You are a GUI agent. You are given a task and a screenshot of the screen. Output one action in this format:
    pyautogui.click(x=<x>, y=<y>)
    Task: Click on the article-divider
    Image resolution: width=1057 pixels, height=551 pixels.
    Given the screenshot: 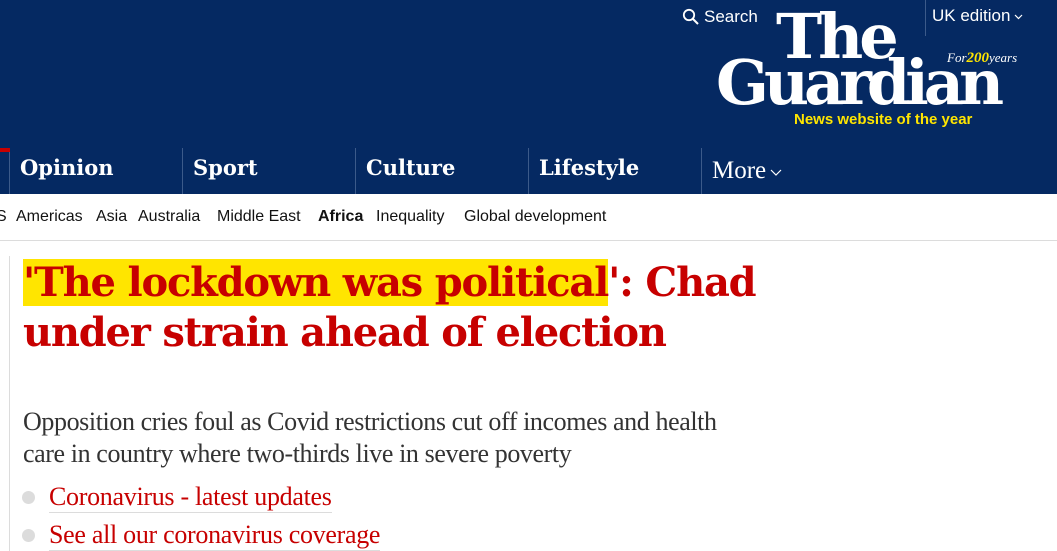 What is the action you would take?
    pyautogui.click(x=9, y=403)
    